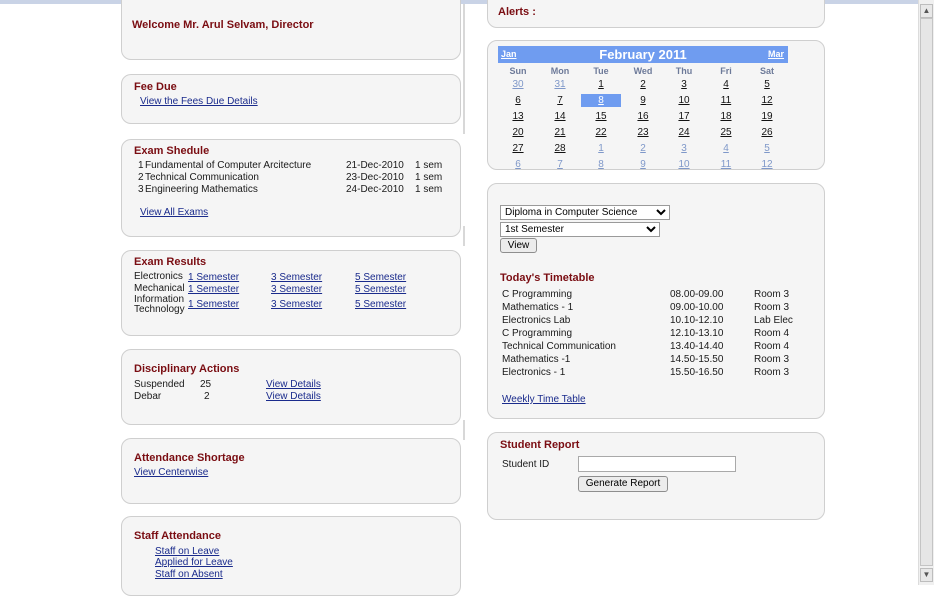 Image resolution: width=934 pixels, height=596 pixels. What do you see at coordinates (726, 71) in the screenshot?
I see `calendar-weekday-fri: Fri` at bounding box center [726, 71].